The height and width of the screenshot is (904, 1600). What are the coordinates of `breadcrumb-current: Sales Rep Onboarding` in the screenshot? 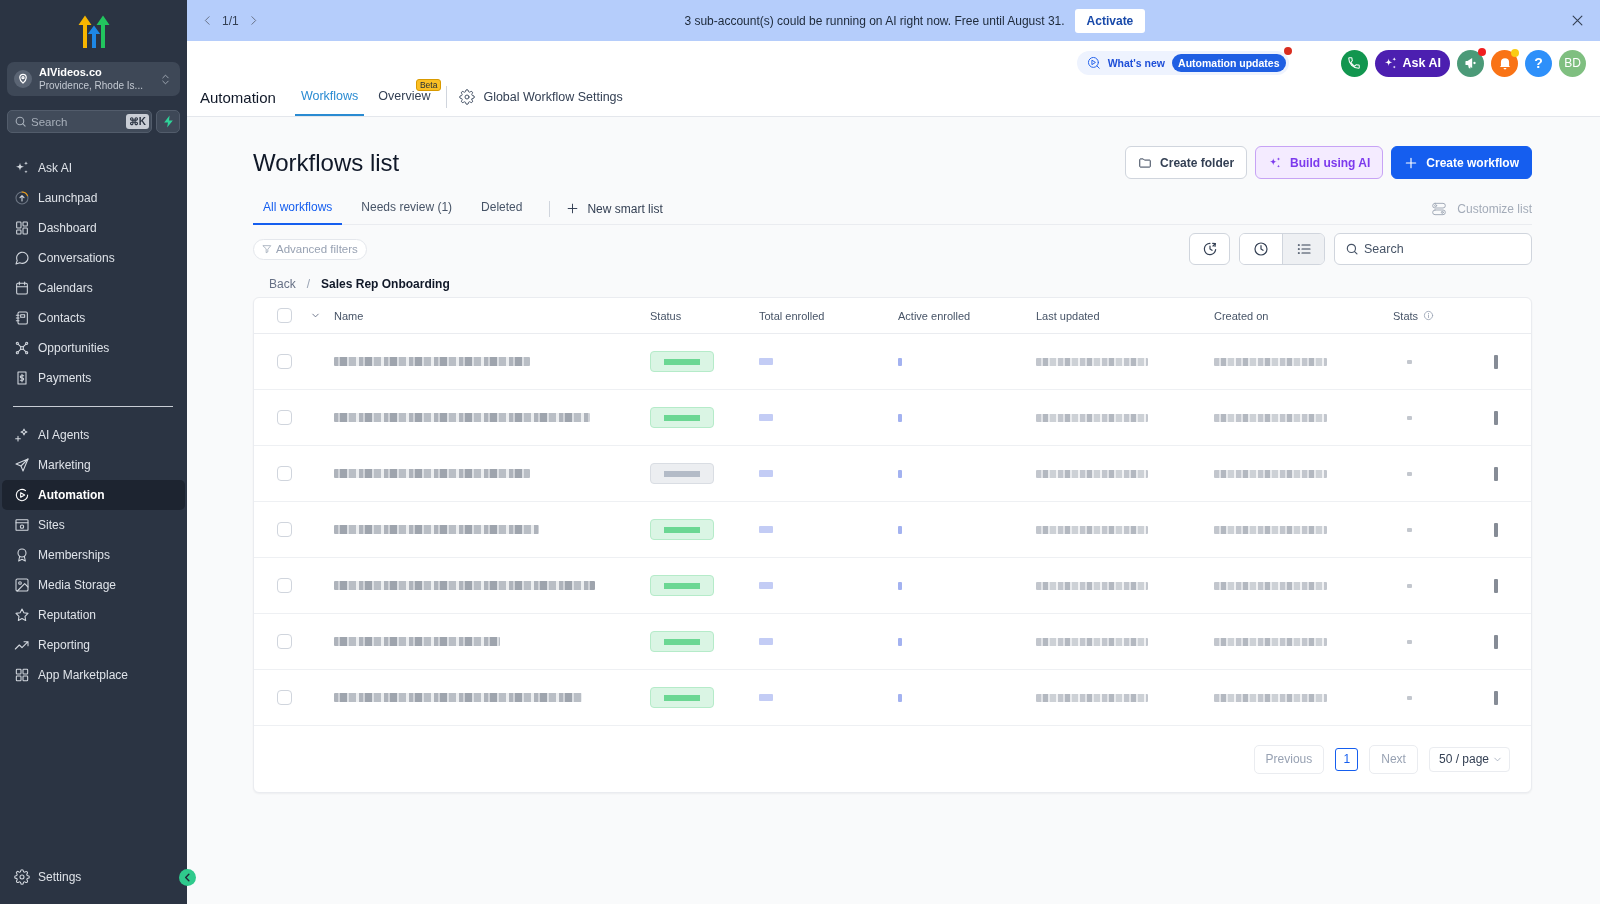 It's located at (385, 284).